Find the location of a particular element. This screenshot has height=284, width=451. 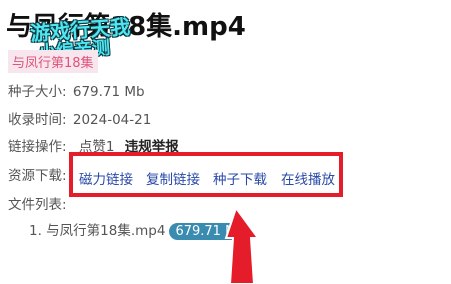

red-arrow-icon is located at coordinates (242, 244).